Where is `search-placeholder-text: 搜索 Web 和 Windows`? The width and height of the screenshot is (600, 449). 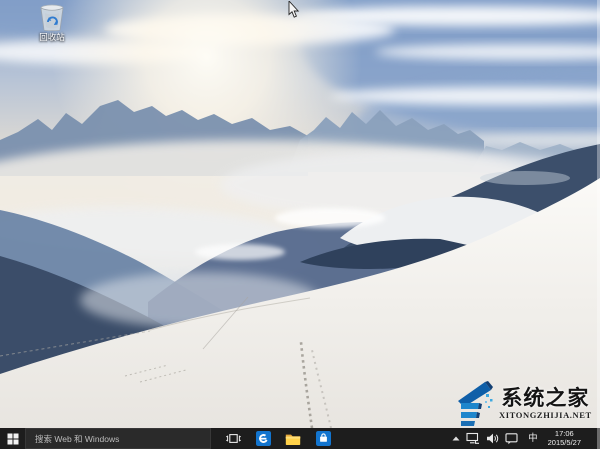 search-placeholder-text: 搜索 Web 和 Windows is located at coordinates (77, 438).